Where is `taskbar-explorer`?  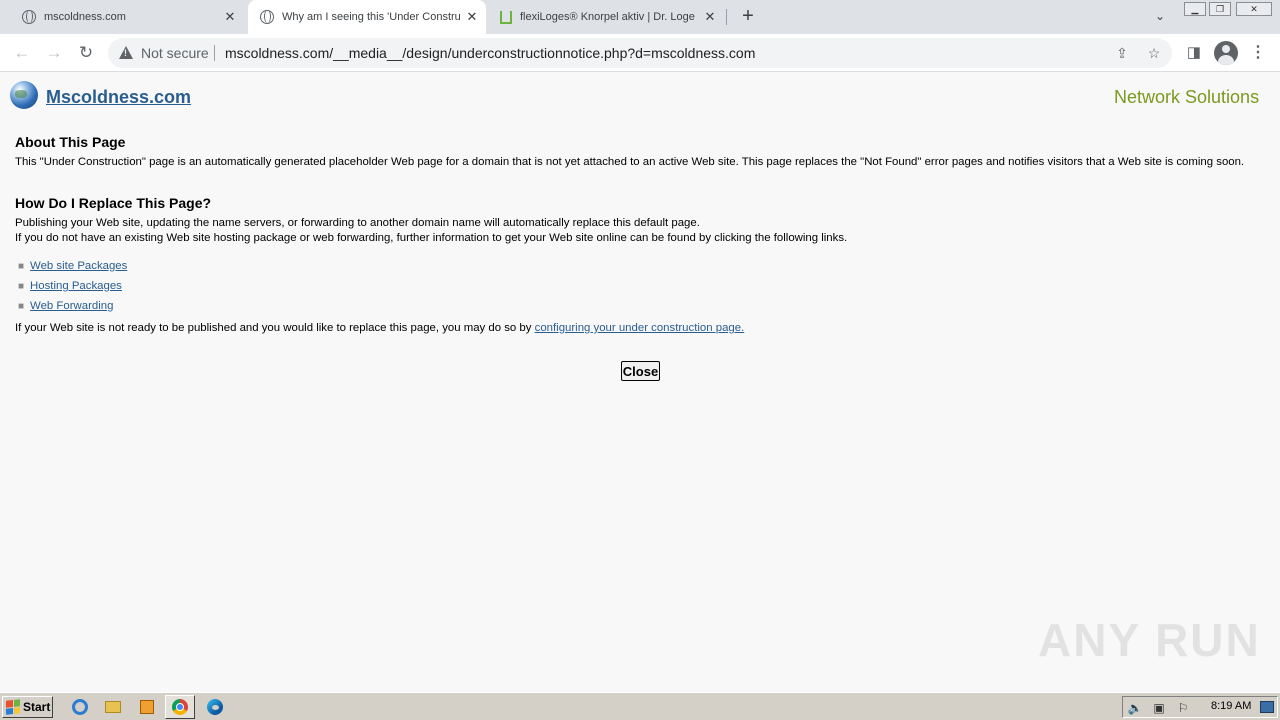 taskbar-explorer is located at coordinates (113, 707).